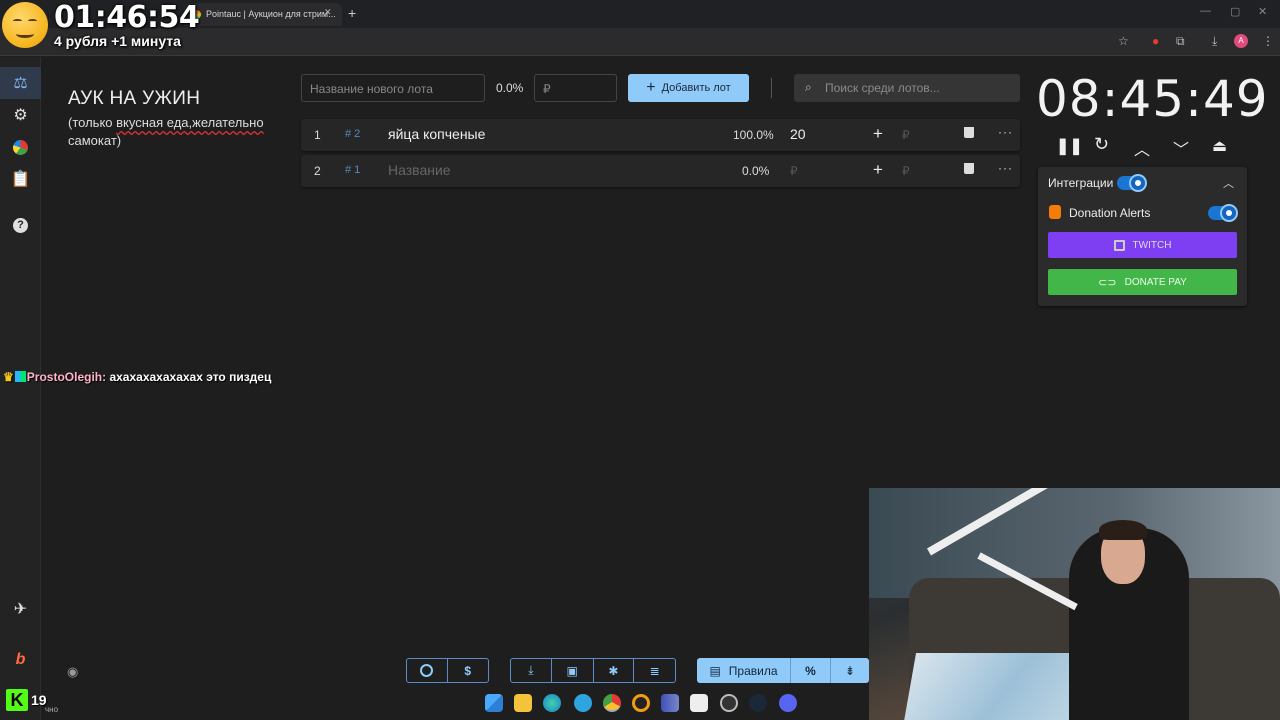  Describe the element at coordinates (811, 670) in the screenshot. I see `percent-toggle-button: %` at that location.